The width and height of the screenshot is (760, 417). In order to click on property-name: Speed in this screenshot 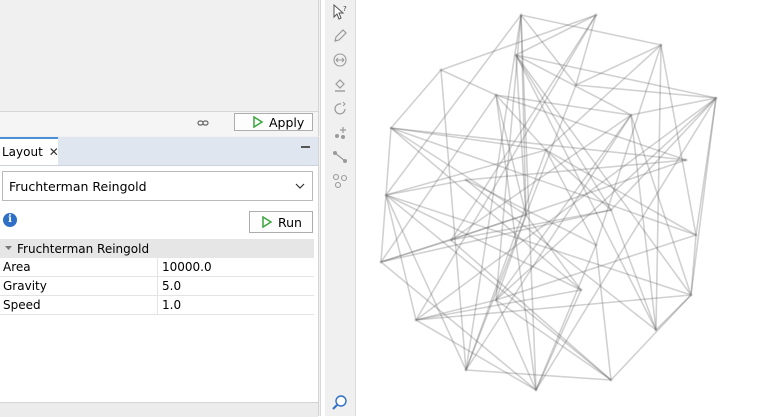, I will do `click(22, 305)`.